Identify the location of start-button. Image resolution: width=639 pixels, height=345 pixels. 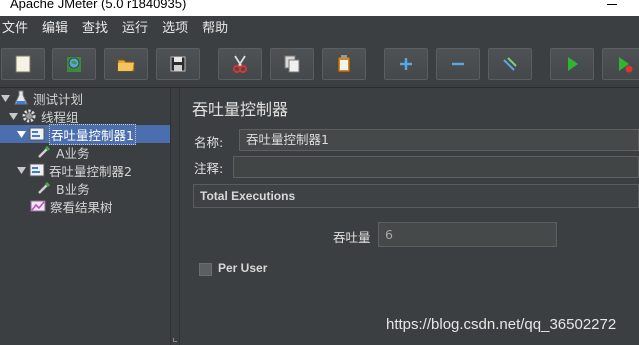
(572, 64).